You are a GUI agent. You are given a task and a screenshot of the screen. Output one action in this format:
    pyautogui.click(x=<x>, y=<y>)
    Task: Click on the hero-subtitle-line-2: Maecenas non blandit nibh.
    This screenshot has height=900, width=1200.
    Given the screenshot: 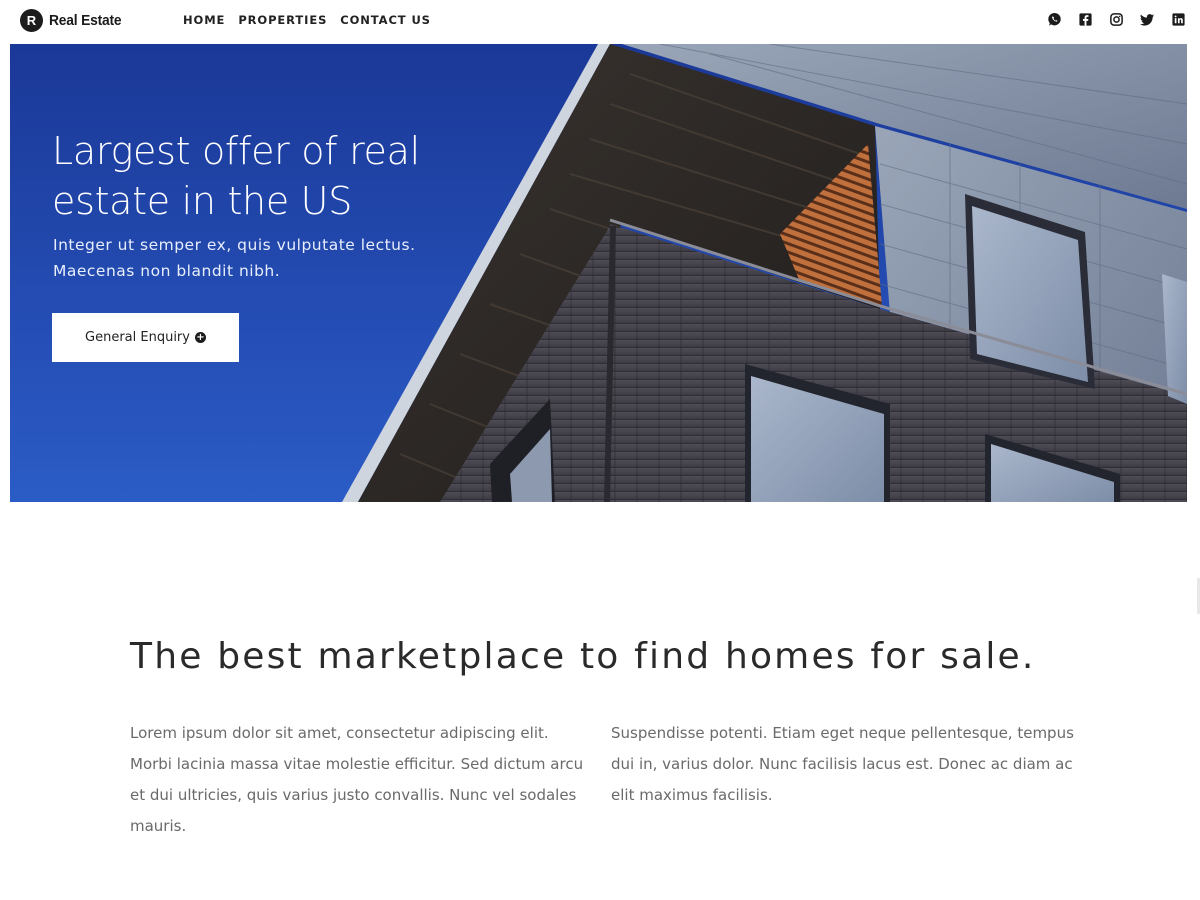 What is the action you would take?
    pyautogui.click(x=167, y=271)
    